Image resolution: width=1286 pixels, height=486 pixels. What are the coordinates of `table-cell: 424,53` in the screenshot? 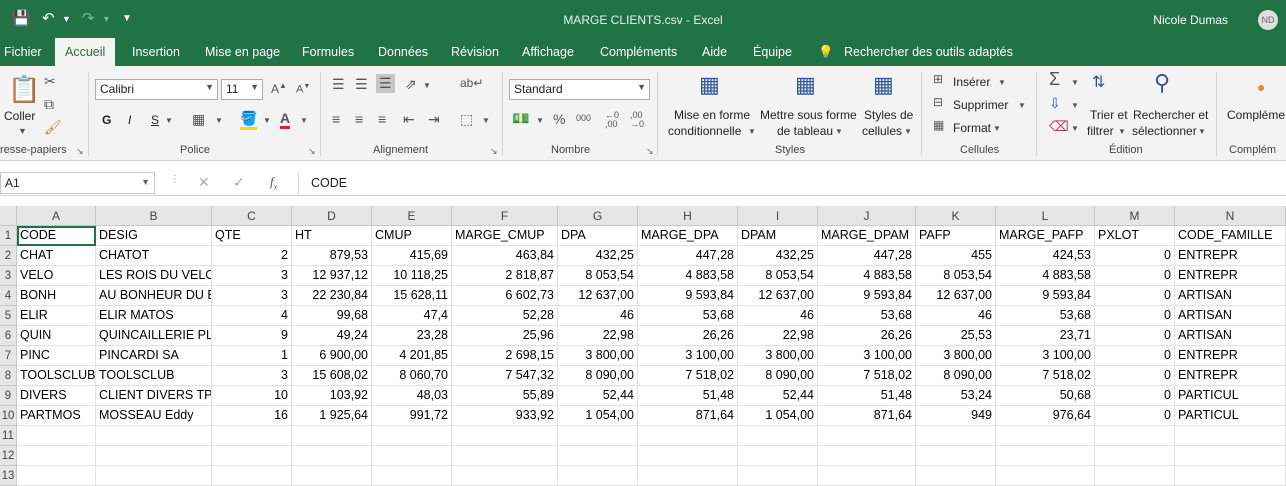 It's located at (1045, 256).